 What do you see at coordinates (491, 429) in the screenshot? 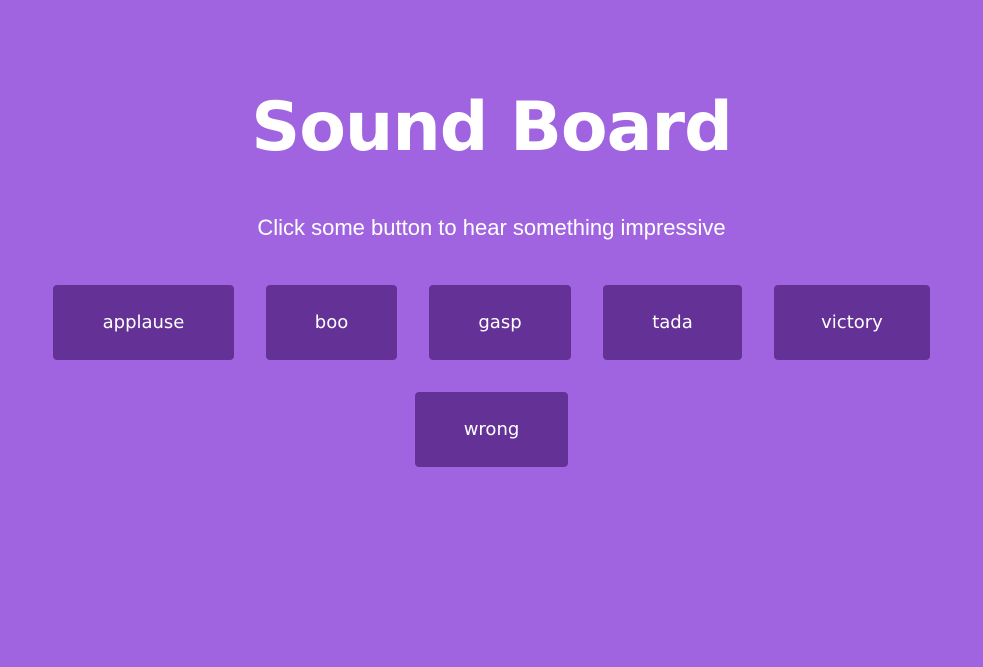
I see `wrong-button: wrong` at bounding box center [491, 429].